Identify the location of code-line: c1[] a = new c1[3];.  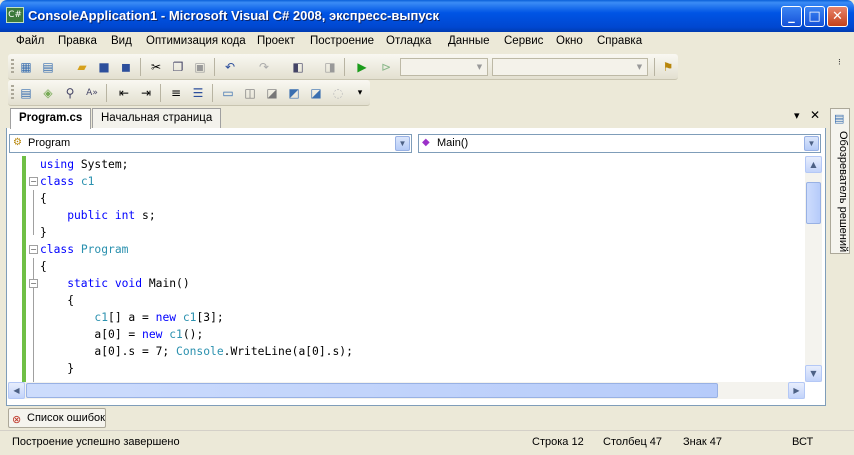
(131, 317).